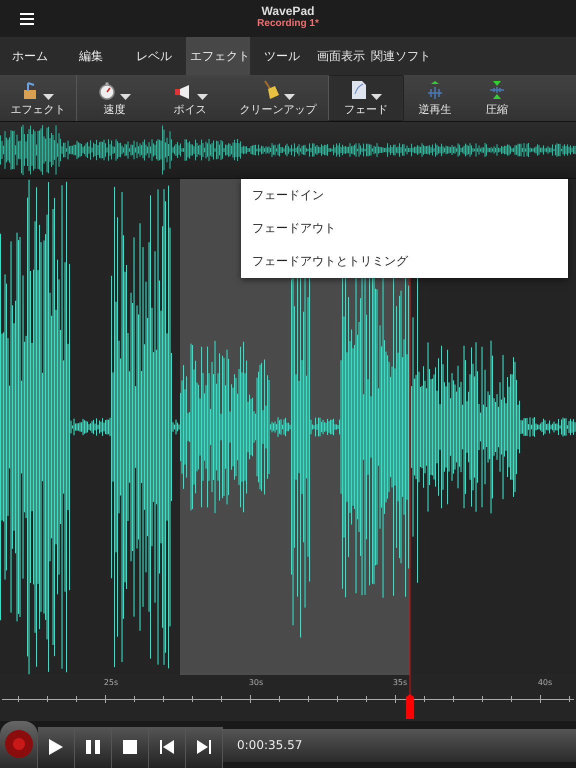 The height and width of the screenshot is (768, 576). I want to click on toolbar-button: ボイス, so click(190, 98).